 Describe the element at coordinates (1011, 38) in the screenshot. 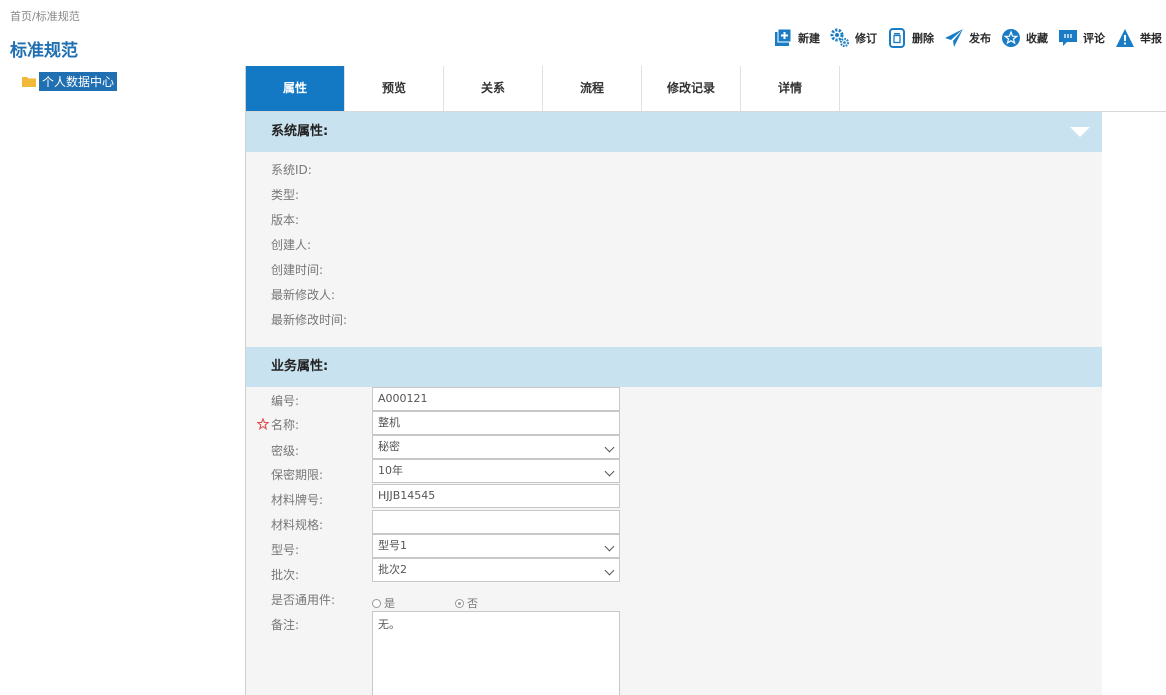

I see `star-icon` at that location.